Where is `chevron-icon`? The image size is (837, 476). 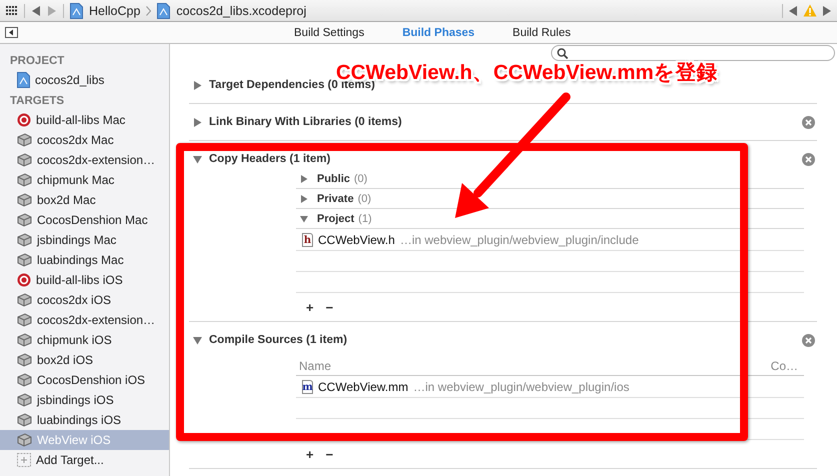
chevron-icon is located at coordinates (149, 11).